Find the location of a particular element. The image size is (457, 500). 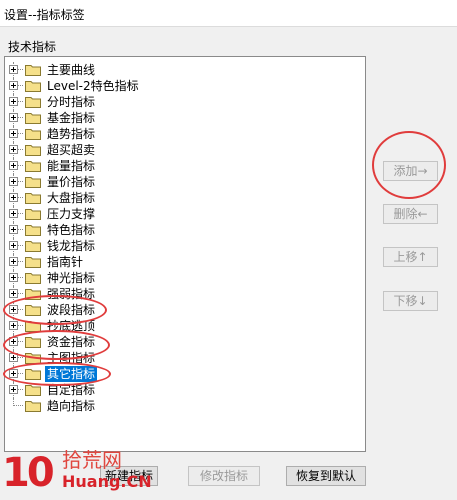

tree-item-label: 基金指标 is located at coordinates (71, 118).